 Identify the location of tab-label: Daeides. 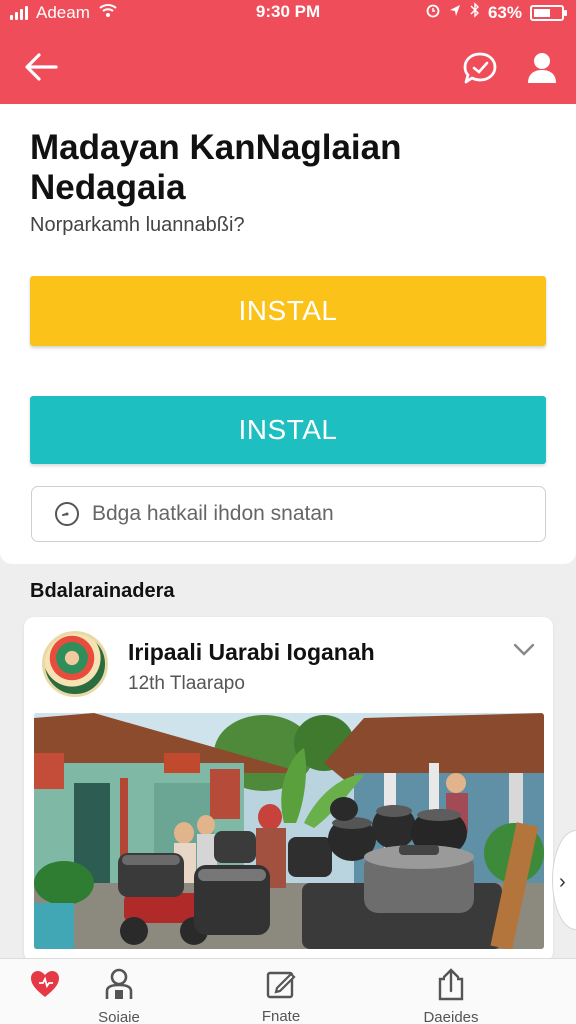
(451, 1016).